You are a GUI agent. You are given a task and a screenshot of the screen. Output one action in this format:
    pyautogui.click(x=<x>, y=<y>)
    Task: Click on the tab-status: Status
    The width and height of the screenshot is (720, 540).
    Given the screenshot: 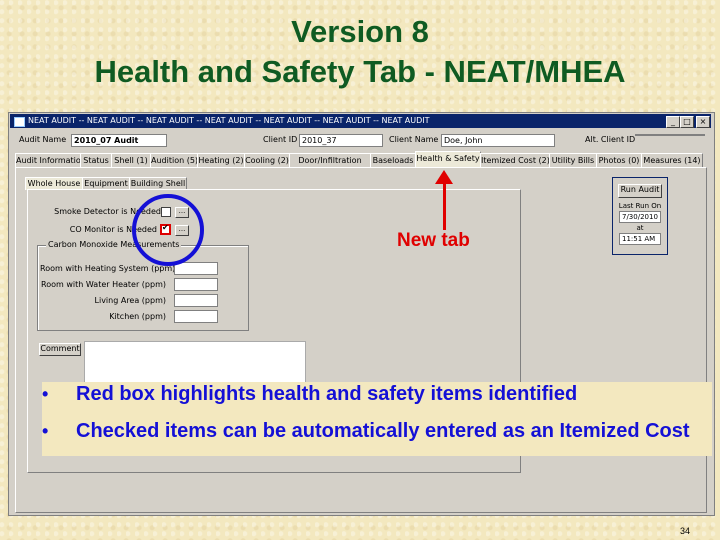 What is the action you would take?
    pyautogui.click(x=96, y=160)
    